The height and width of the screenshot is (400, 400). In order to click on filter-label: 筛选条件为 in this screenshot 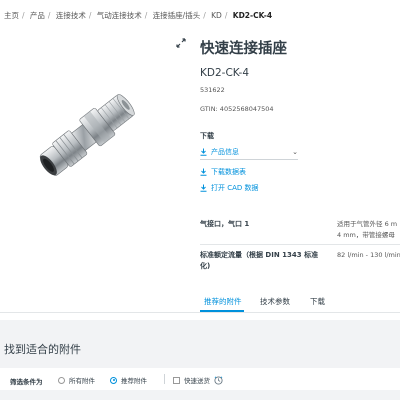, I will do `click(26, 382)`.